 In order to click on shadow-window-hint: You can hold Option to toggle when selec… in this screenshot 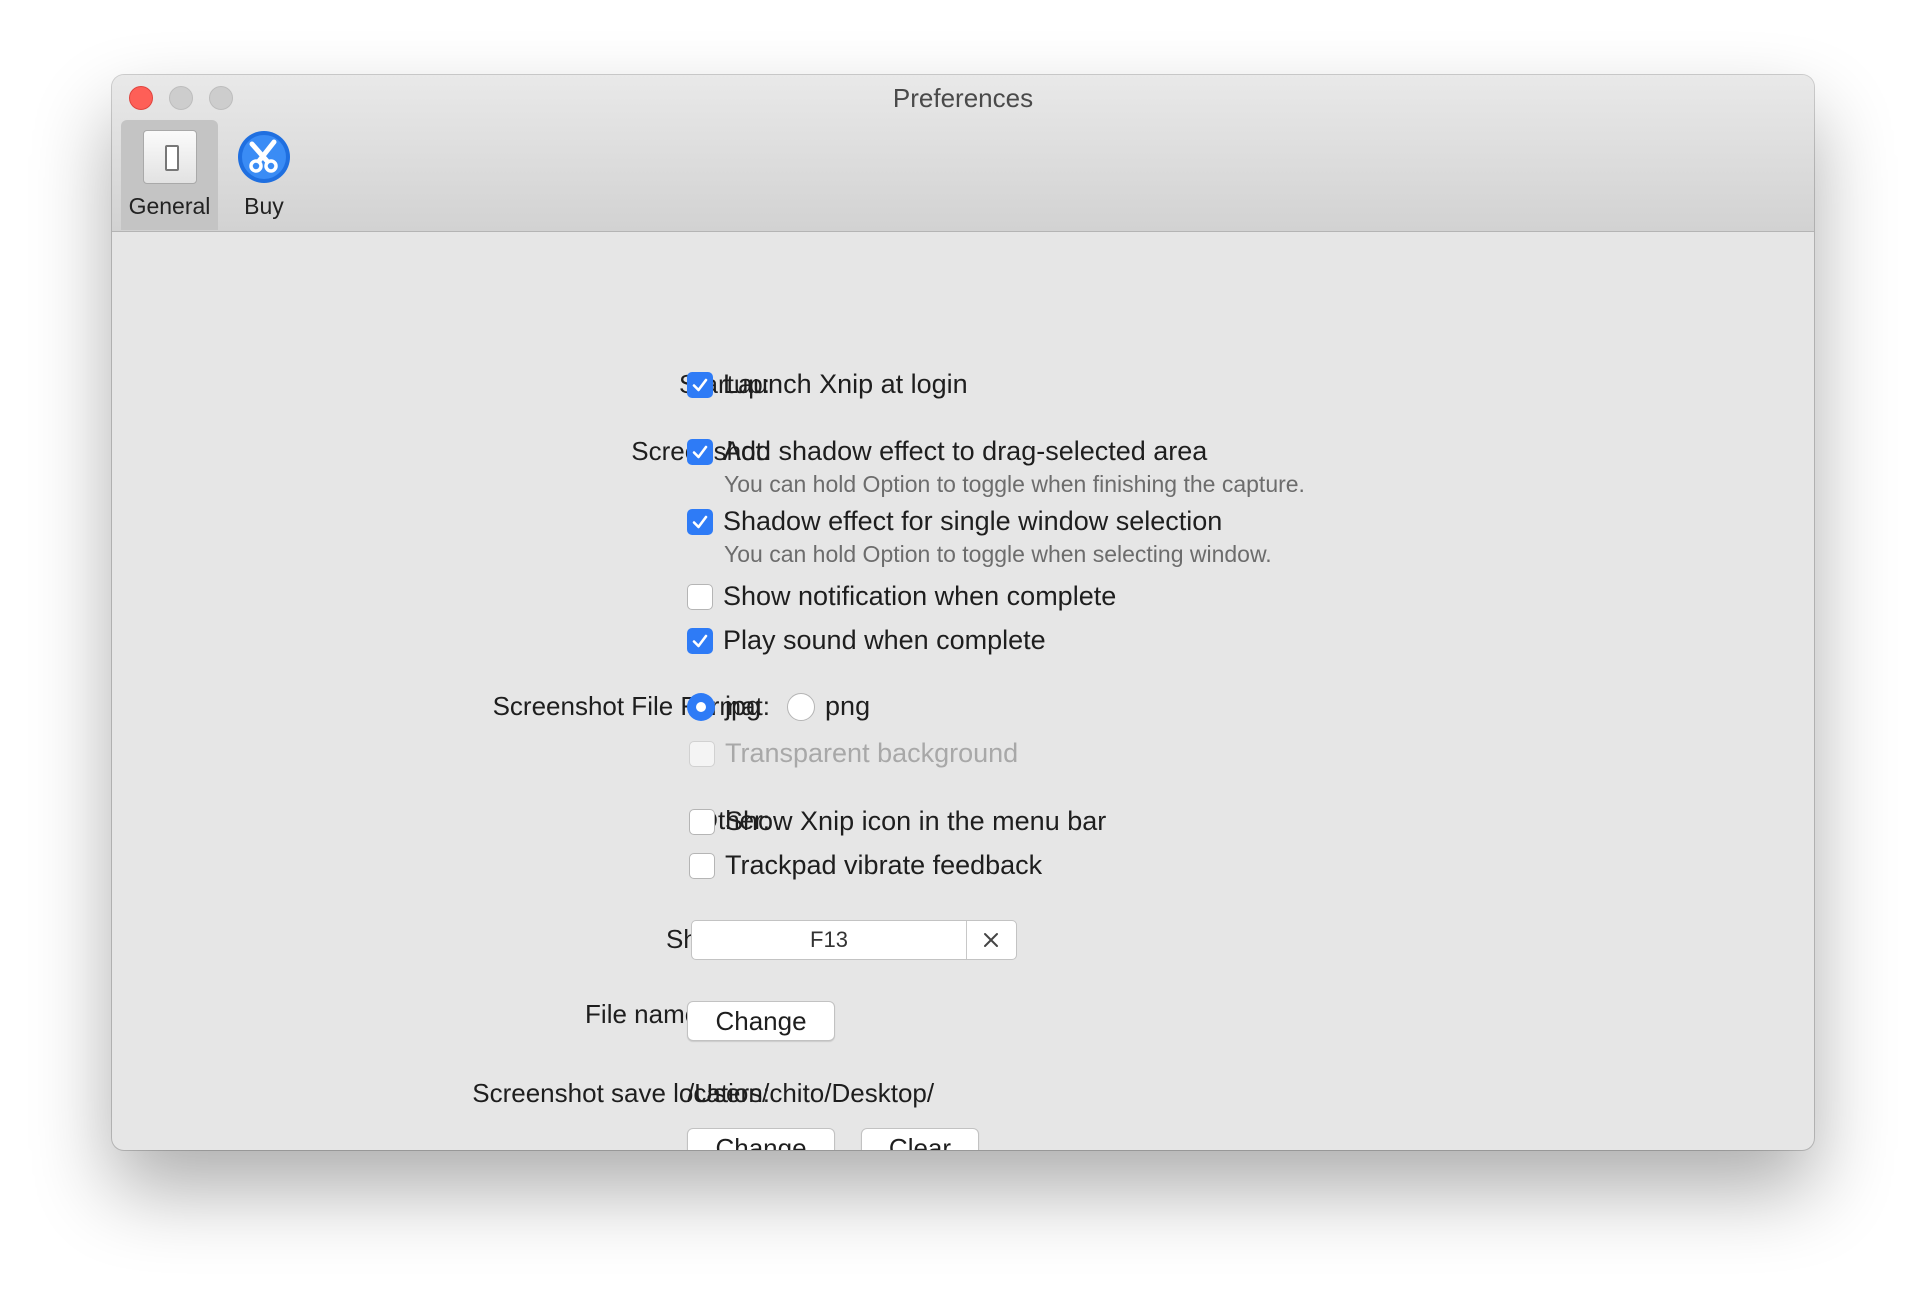, I will do `click(998, 554)`.